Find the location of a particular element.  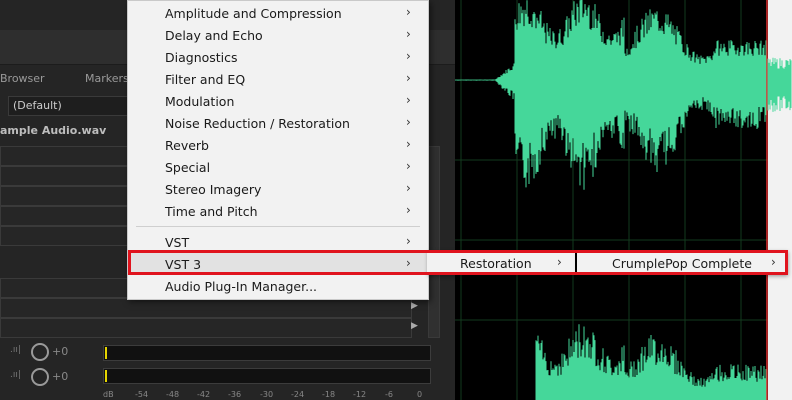

menu-item-label: Reverb is located at coordinates (187, 145).